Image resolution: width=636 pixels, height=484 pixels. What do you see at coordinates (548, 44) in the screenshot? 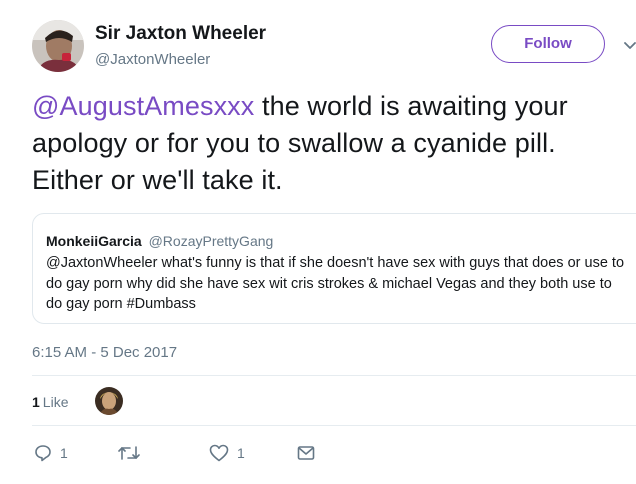
I see `follow-button: Follow` at bounding box center [548, 44].